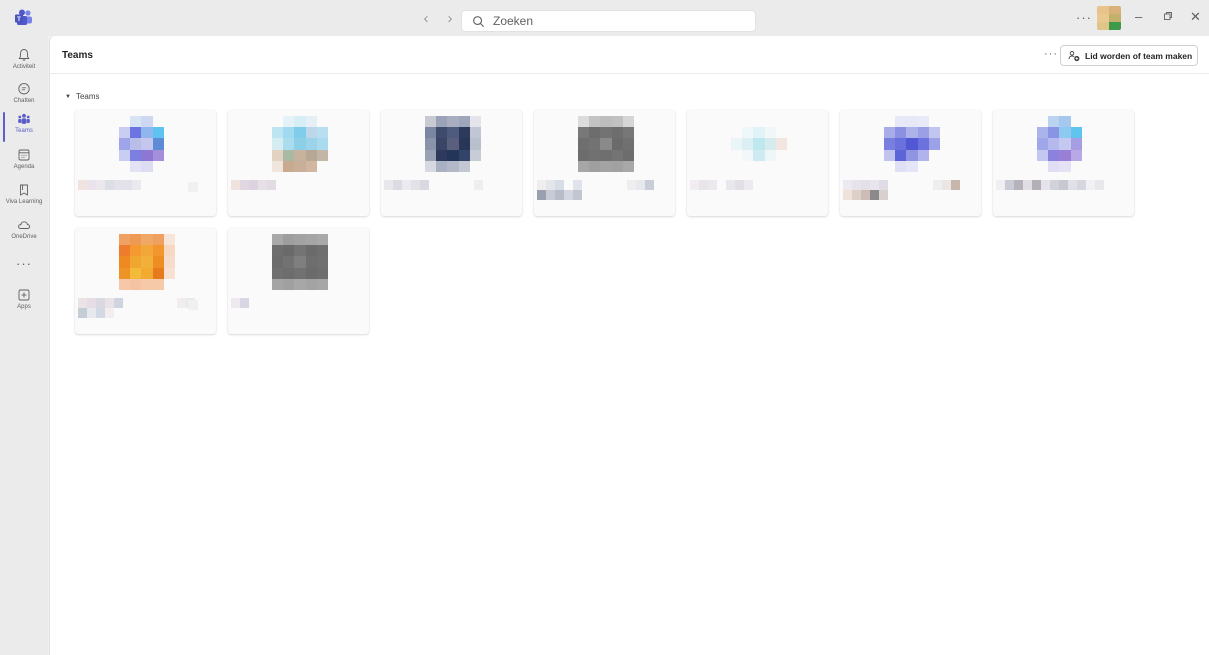  Describe the element at coordinates (23, 17) in the screenshot. I see `teams-logo-icon: T` at that location.